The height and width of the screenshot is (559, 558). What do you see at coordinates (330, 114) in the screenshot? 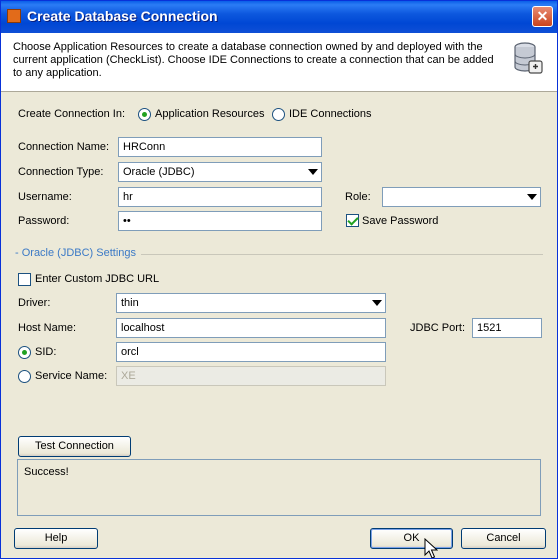
I see `ide-connections-label: IDE Connections` at bounding box center [330, 114].